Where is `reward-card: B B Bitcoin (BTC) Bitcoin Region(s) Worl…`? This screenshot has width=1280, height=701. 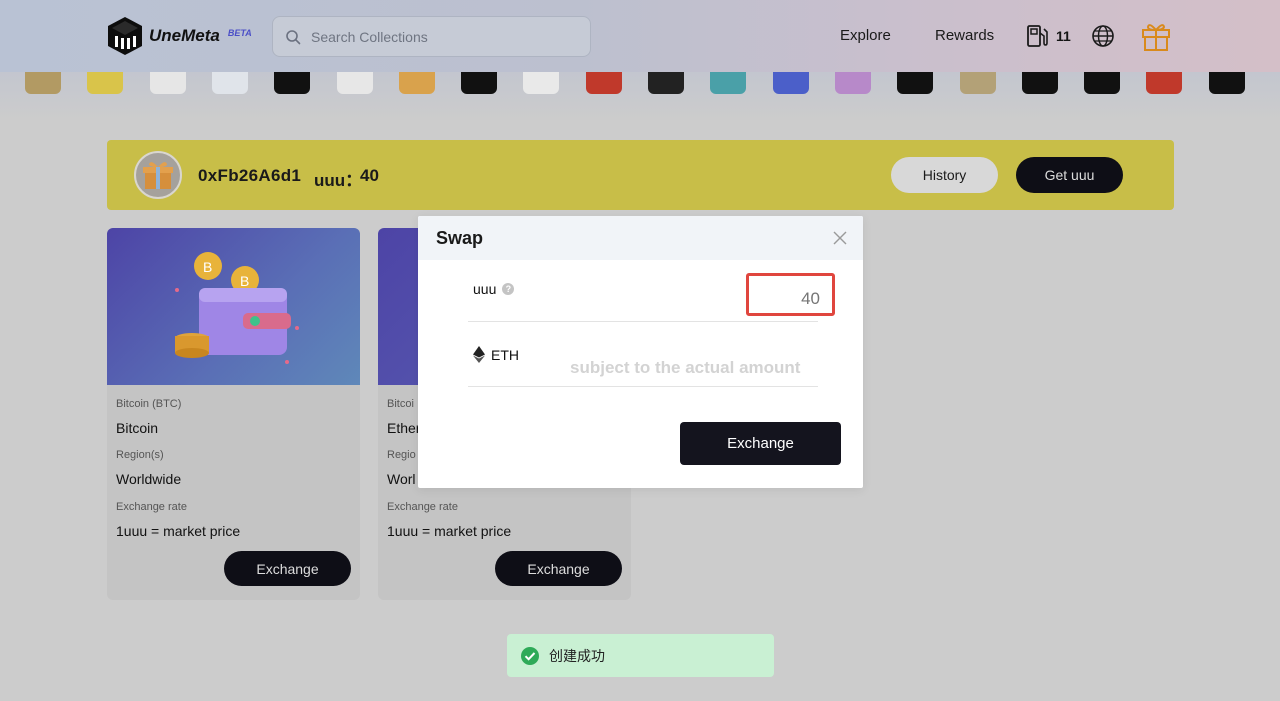
reward-card: B B Bitcoin (BTC) Bitcoin Region(s) Worl… is located at coordinates (233, 414).